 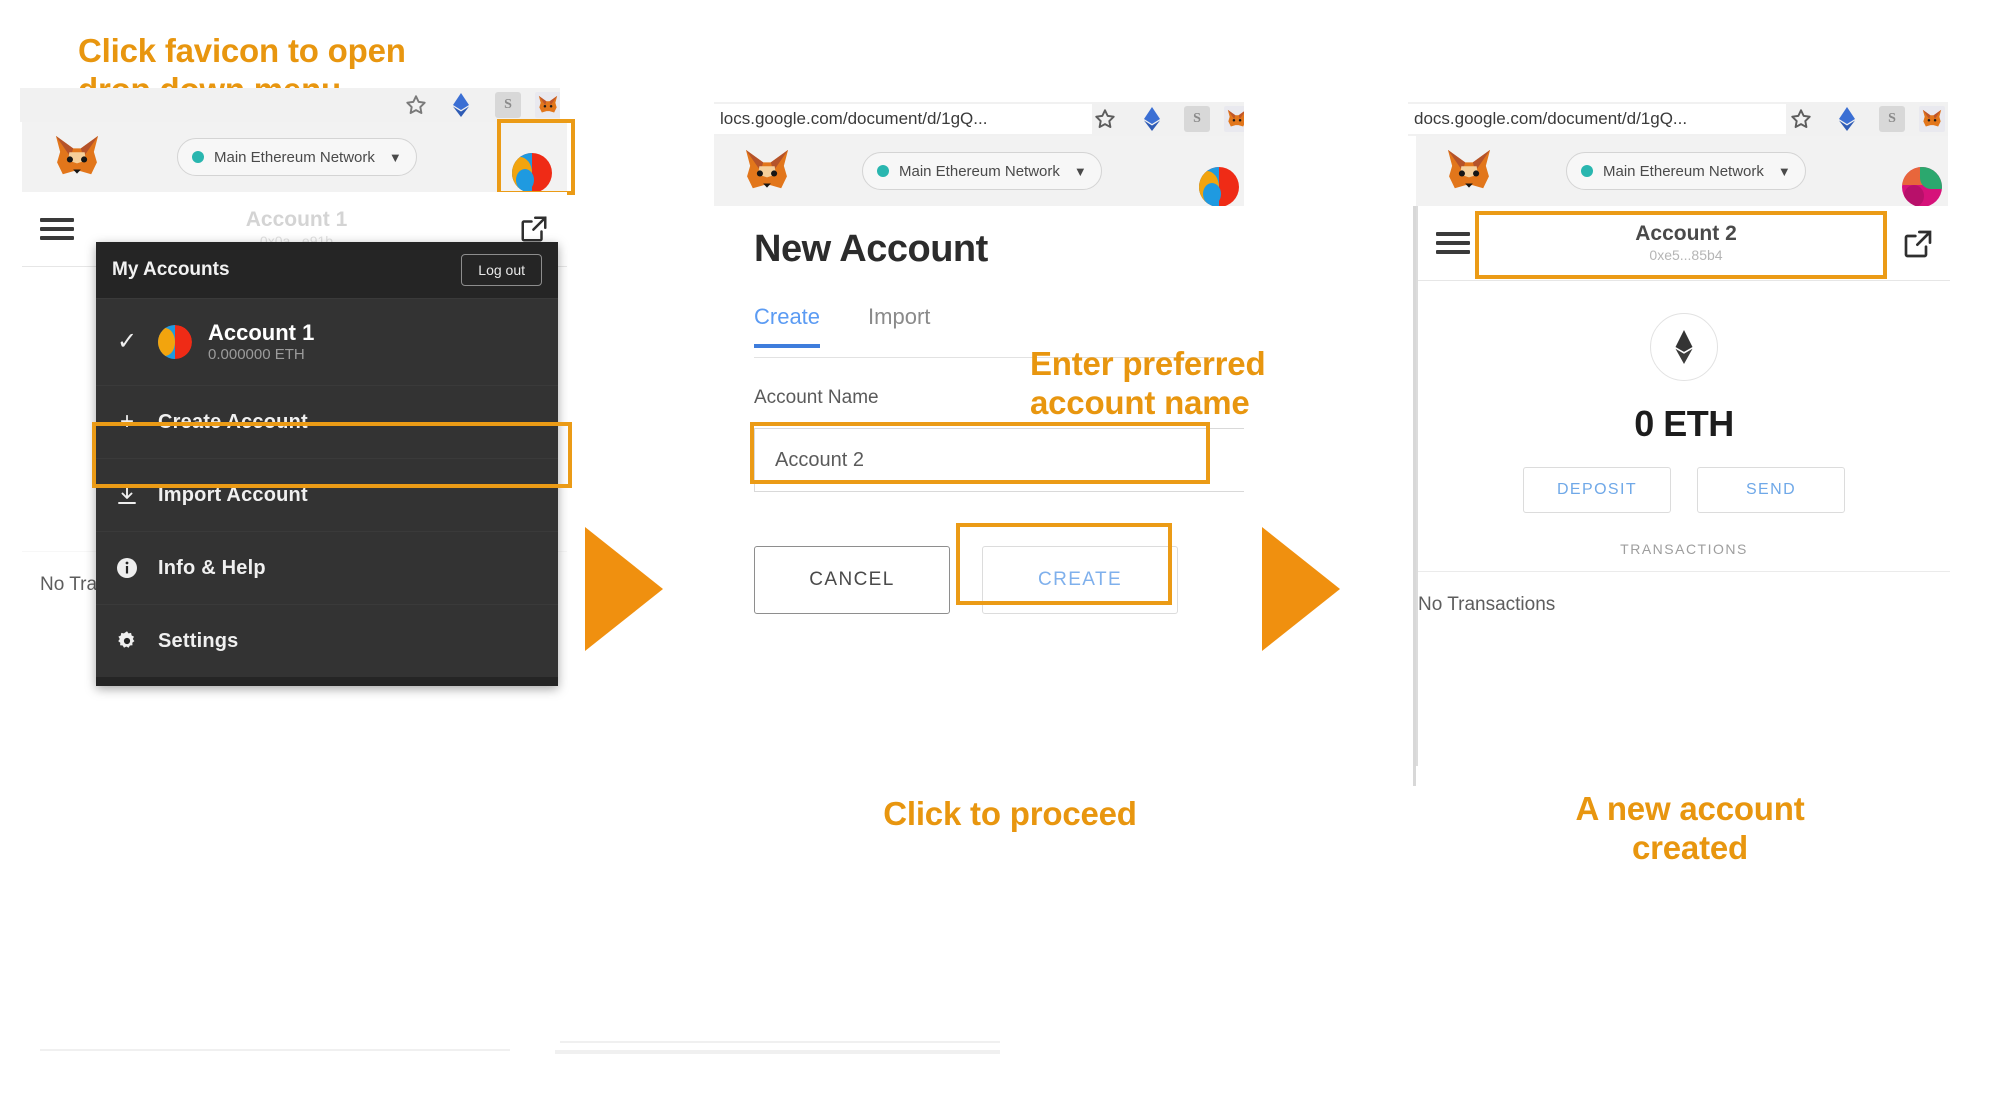 I want to click on network-selector-right: Main Ethereum Network ▼, so click(x=1686, y=171).